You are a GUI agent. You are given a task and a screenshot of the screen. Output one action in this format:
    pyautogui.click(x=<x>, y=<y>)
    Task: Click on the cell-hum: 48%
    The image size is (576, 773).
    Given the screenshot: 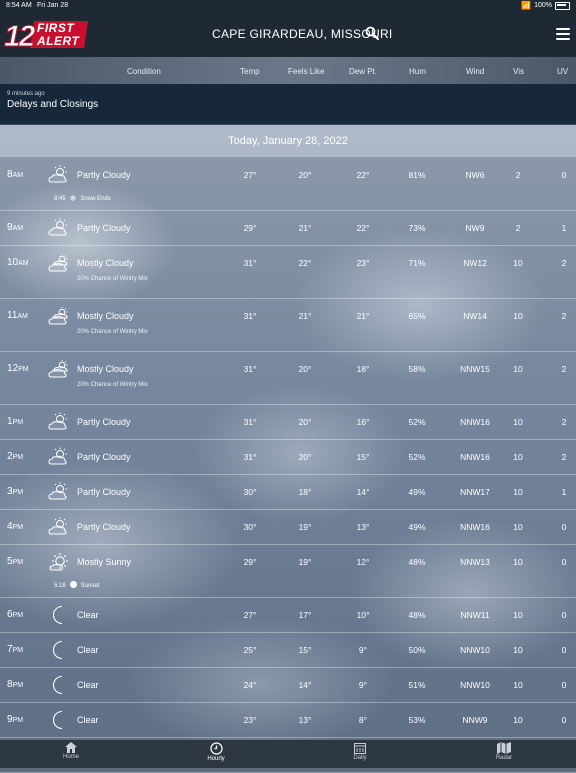 What is the action you would take?
    pyautogui.click(x=417, y=562)
    